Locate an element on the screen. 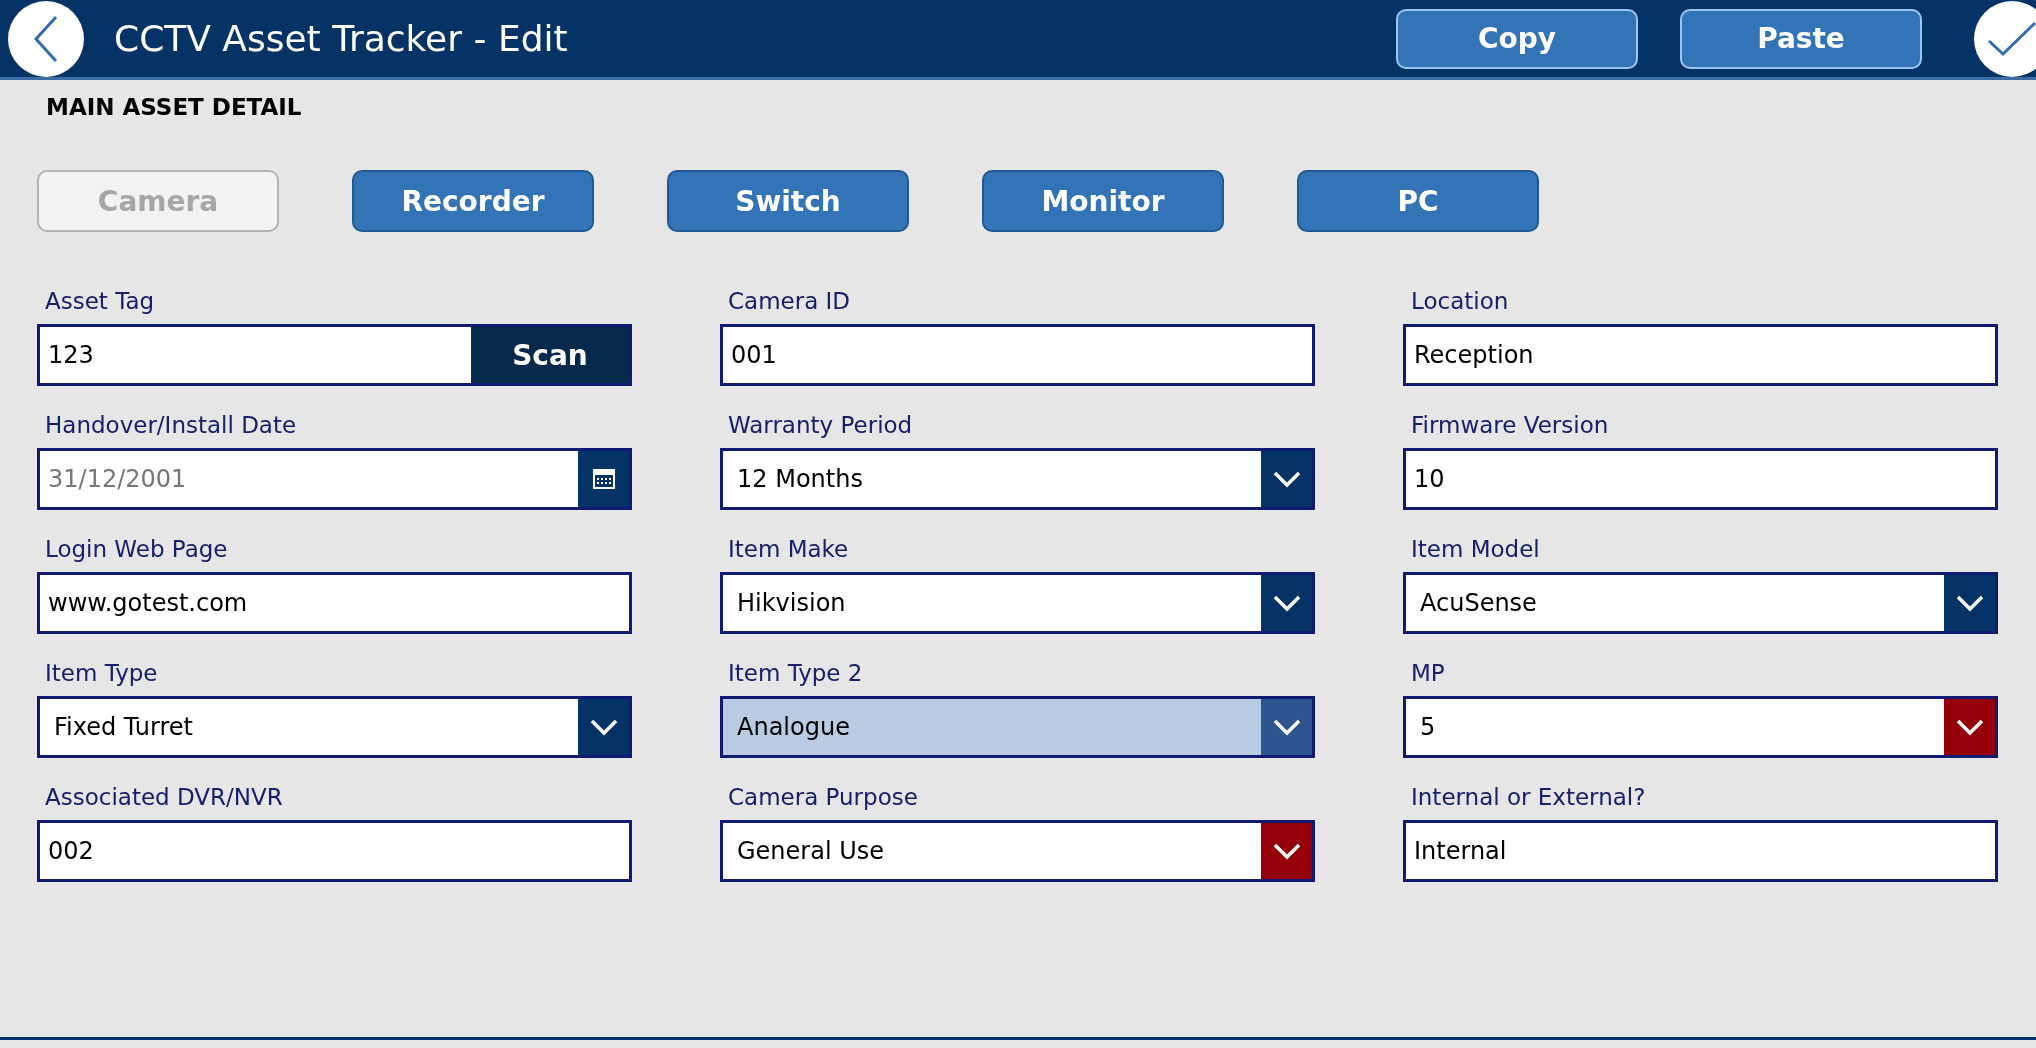 This screenshot has width=2036, height=1048. field-label: Camera ID is located at coordinates (790, 301).